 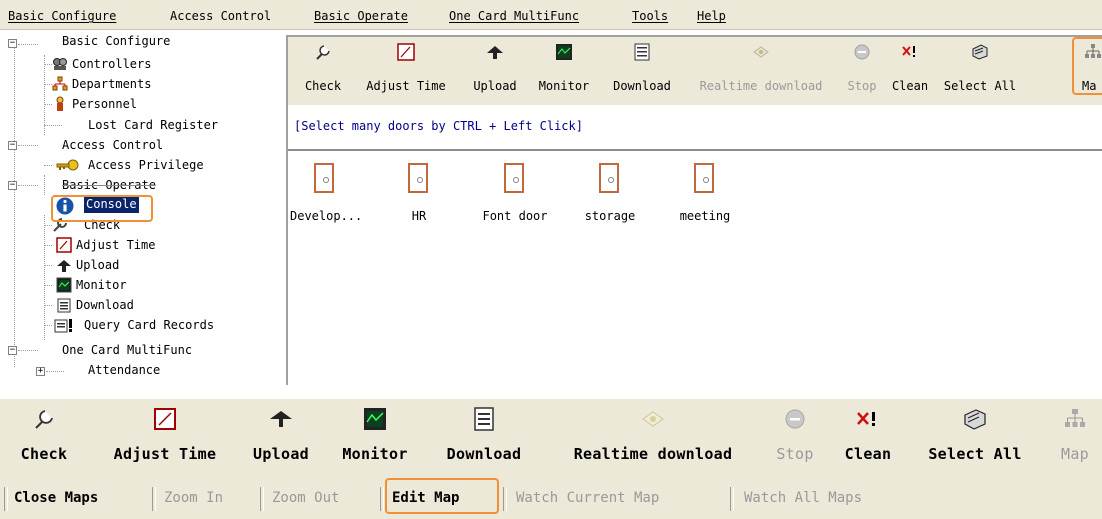 What do you see at coordinates (140, 104) in the screenshot?
I see `tree-node-personnel: Personnel` at bounding box center [140, 104].